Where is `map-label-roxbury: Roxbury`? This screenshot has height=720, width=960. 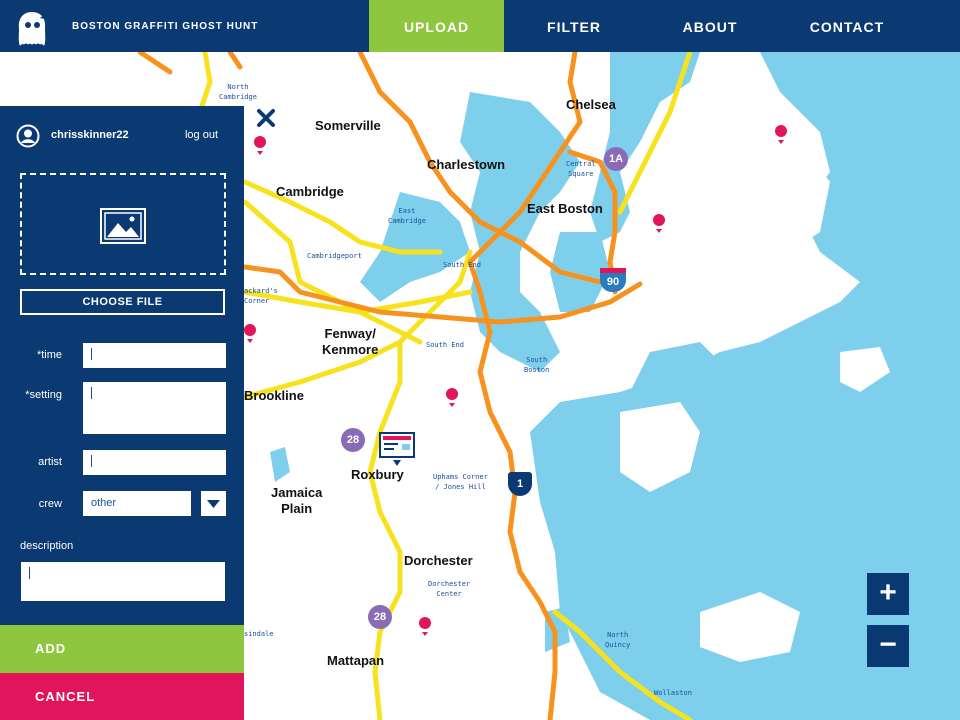 map-label-roxbury: Roxbury is located at coordinates (377, 474).